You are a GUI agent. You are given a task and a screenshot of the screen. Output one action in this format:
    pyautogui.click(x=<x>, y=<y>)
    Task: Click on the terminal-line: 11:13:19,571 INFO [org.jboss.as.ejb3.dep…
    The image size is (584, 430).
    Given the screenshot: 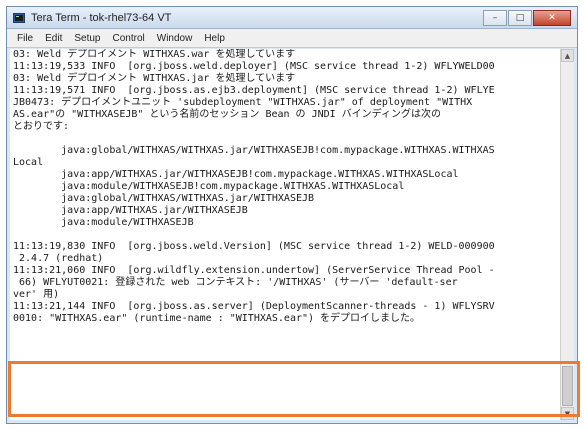 What is the action you would take?
    pyautogui.click(x=254, y=90)
    